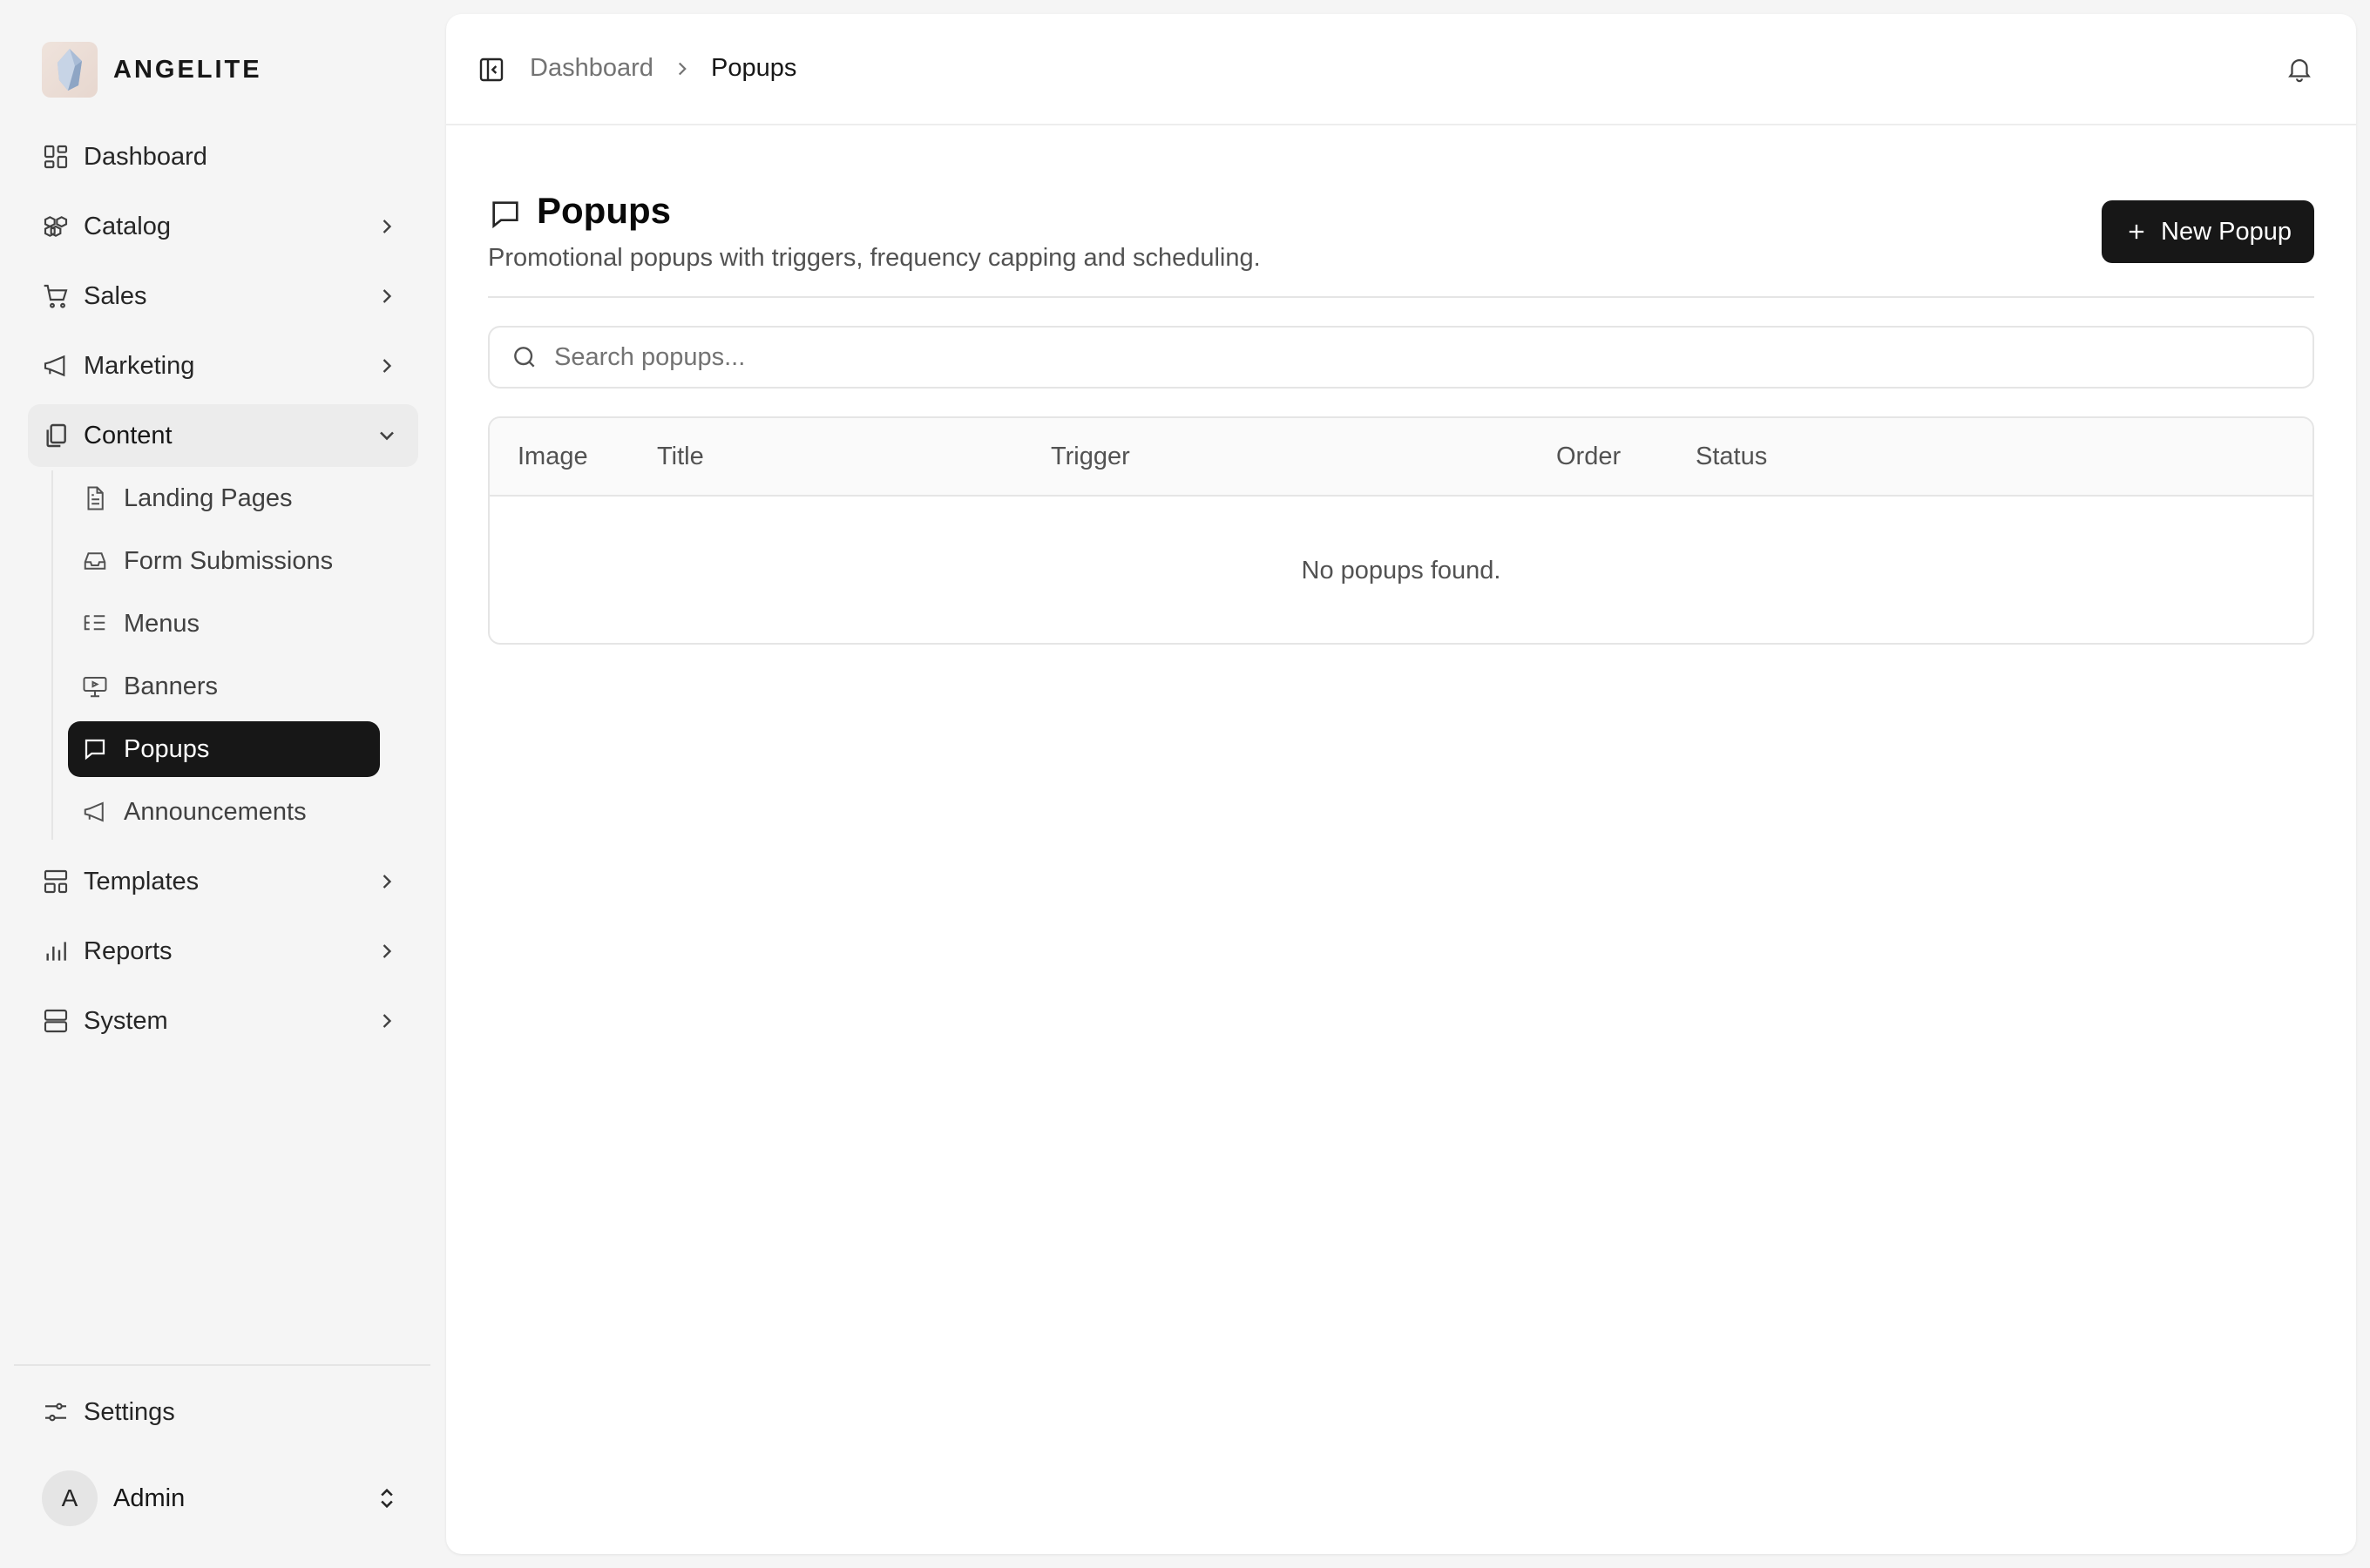 The image size is (2370, 1568). What do you see at coordinates (524, 357) in the screenshot?
I see `search-icon` at bounding box center [524, 357].